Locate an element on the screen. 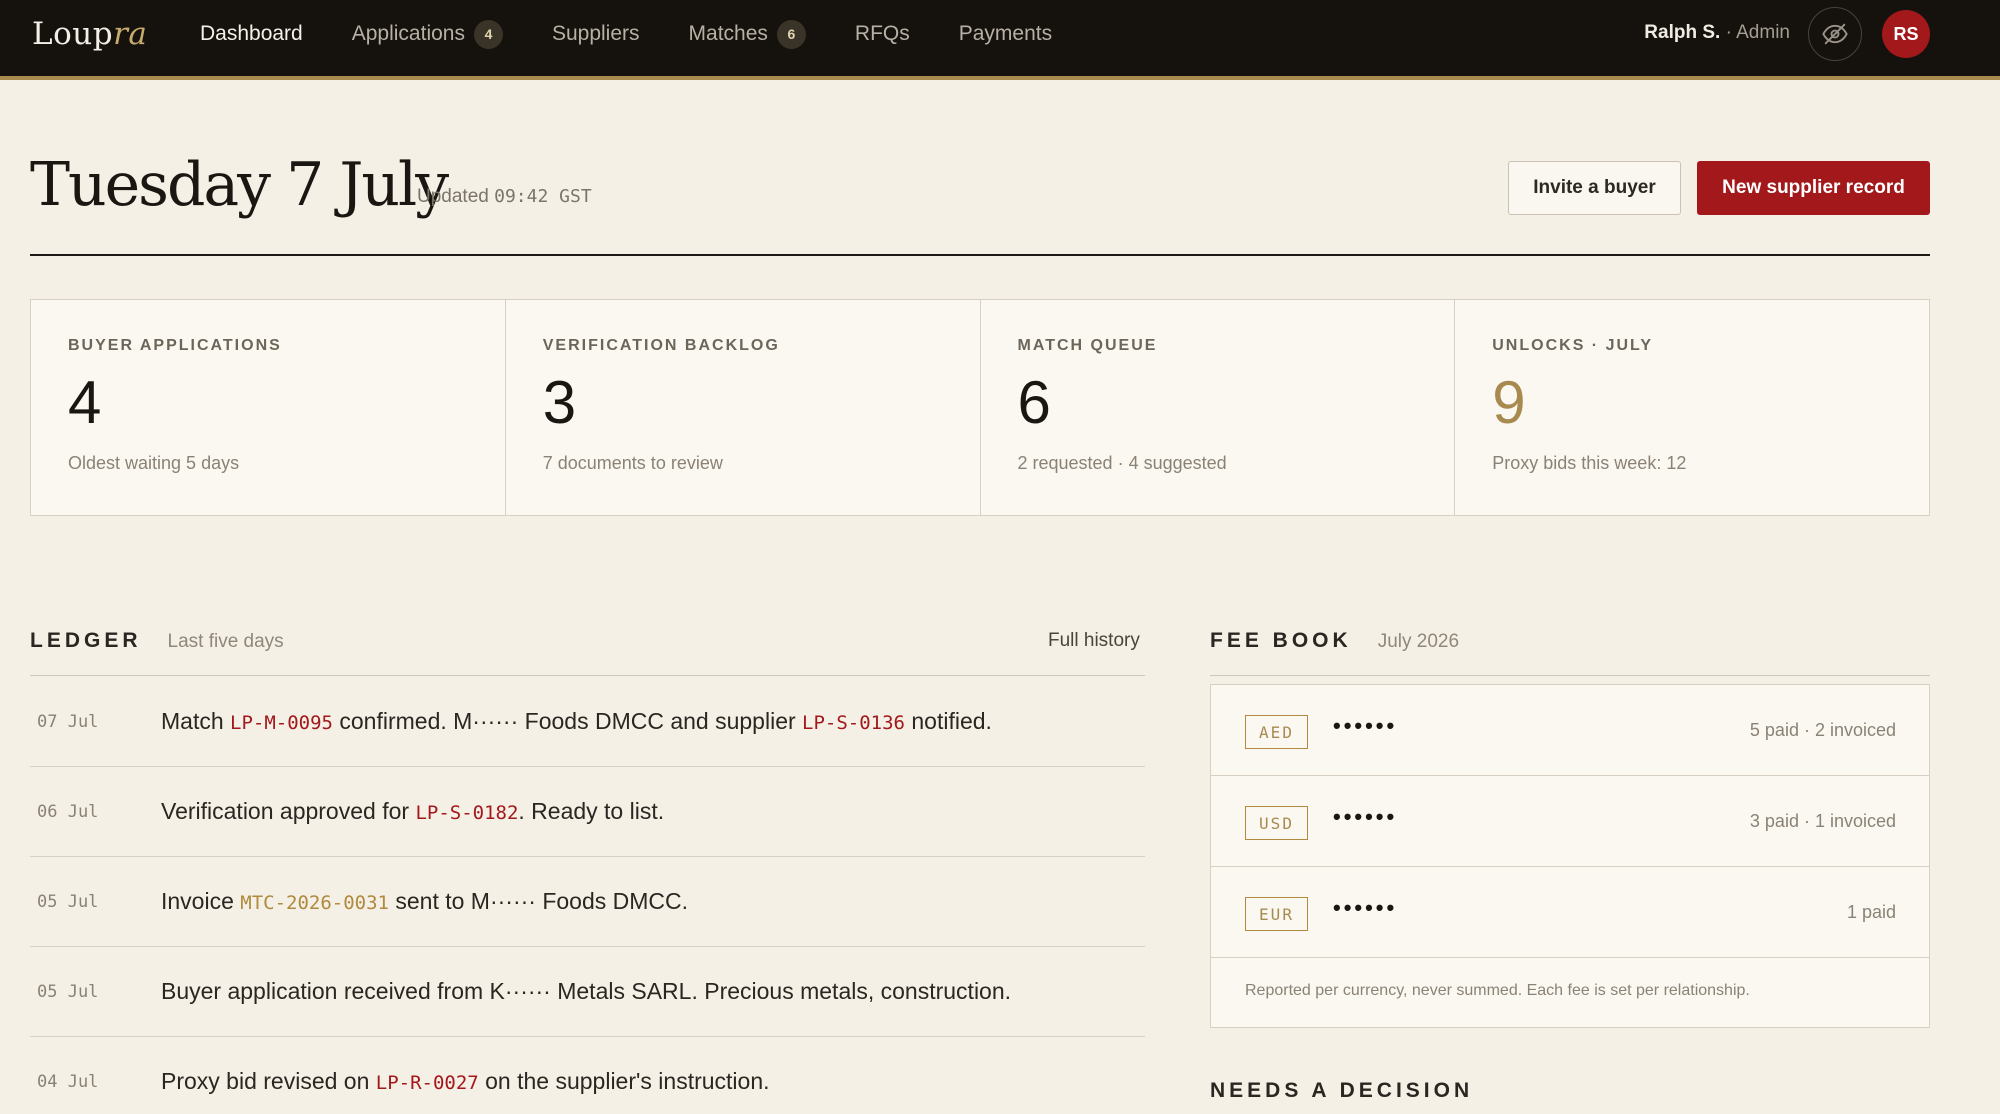  invoice-code-link: MTC-2026-0031 is located at coordinates (314, 903).